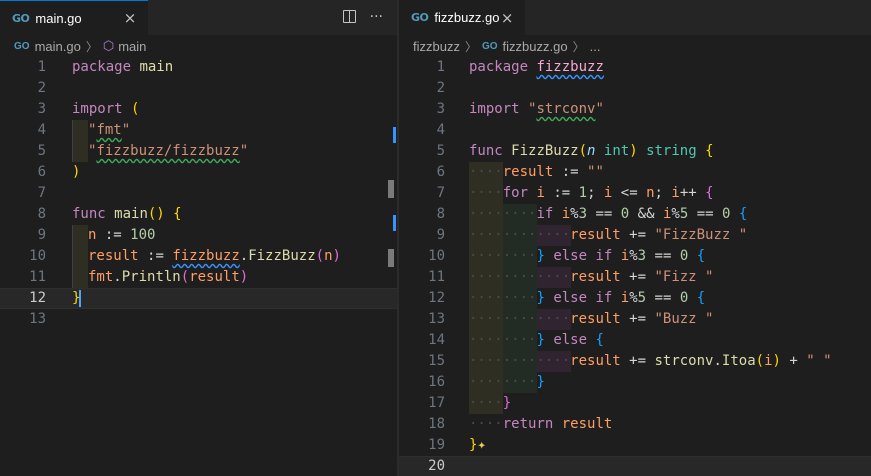 This screenshot has height=476, width=871. I want to click on code-line: 10 ········} else if i%3 == 0 {, so click(567, 256).